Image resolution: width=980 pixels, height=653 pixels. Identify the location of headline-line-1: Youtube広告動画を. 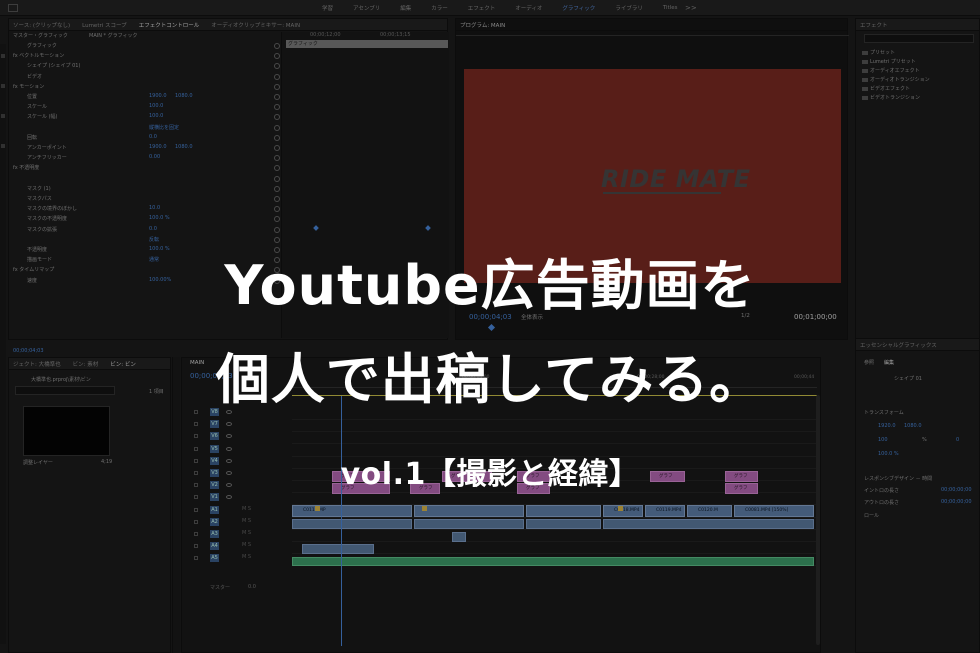
(490, 285).